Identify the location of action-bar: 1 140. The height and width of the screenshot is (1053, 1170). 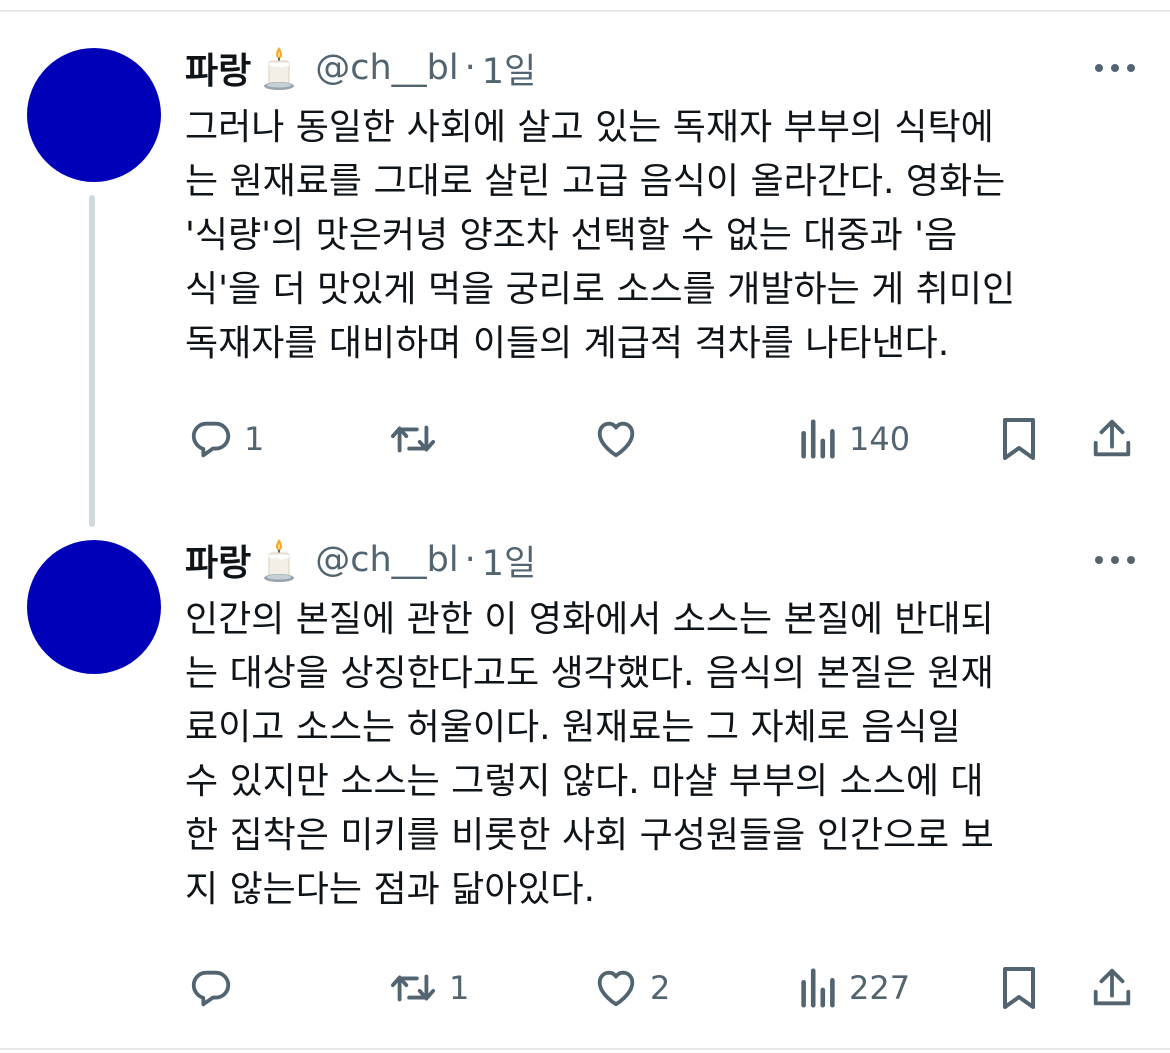
(585, 439).